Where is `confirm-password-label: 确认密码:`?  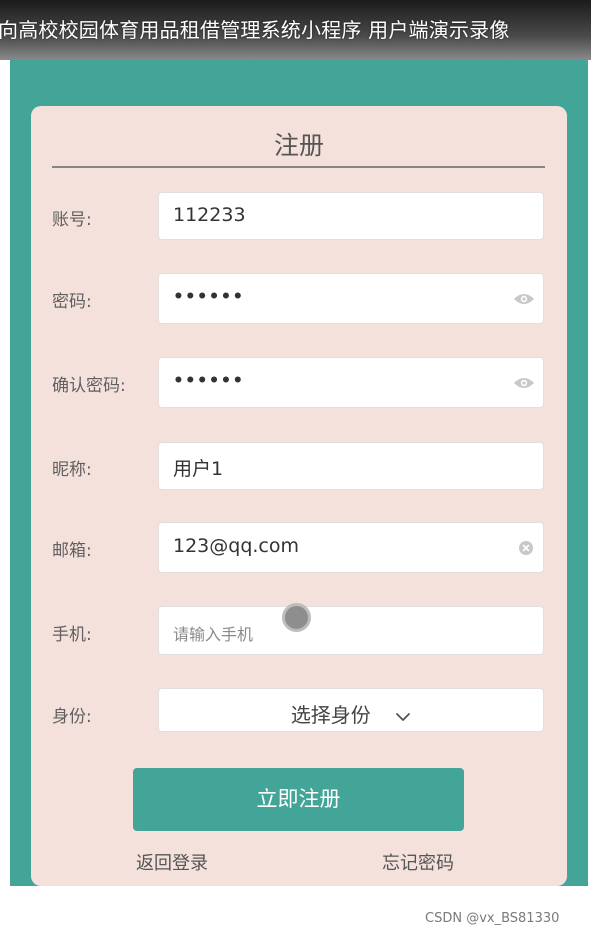
confirm-password-label: 确认密码: is located at coordinates (89, 386).